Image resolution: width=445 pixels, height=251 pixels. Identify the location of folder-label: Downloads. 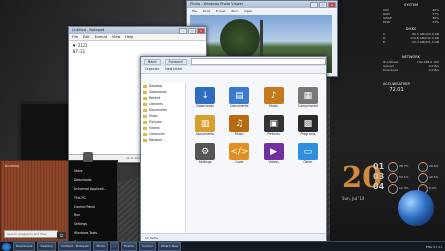
(205, 106).